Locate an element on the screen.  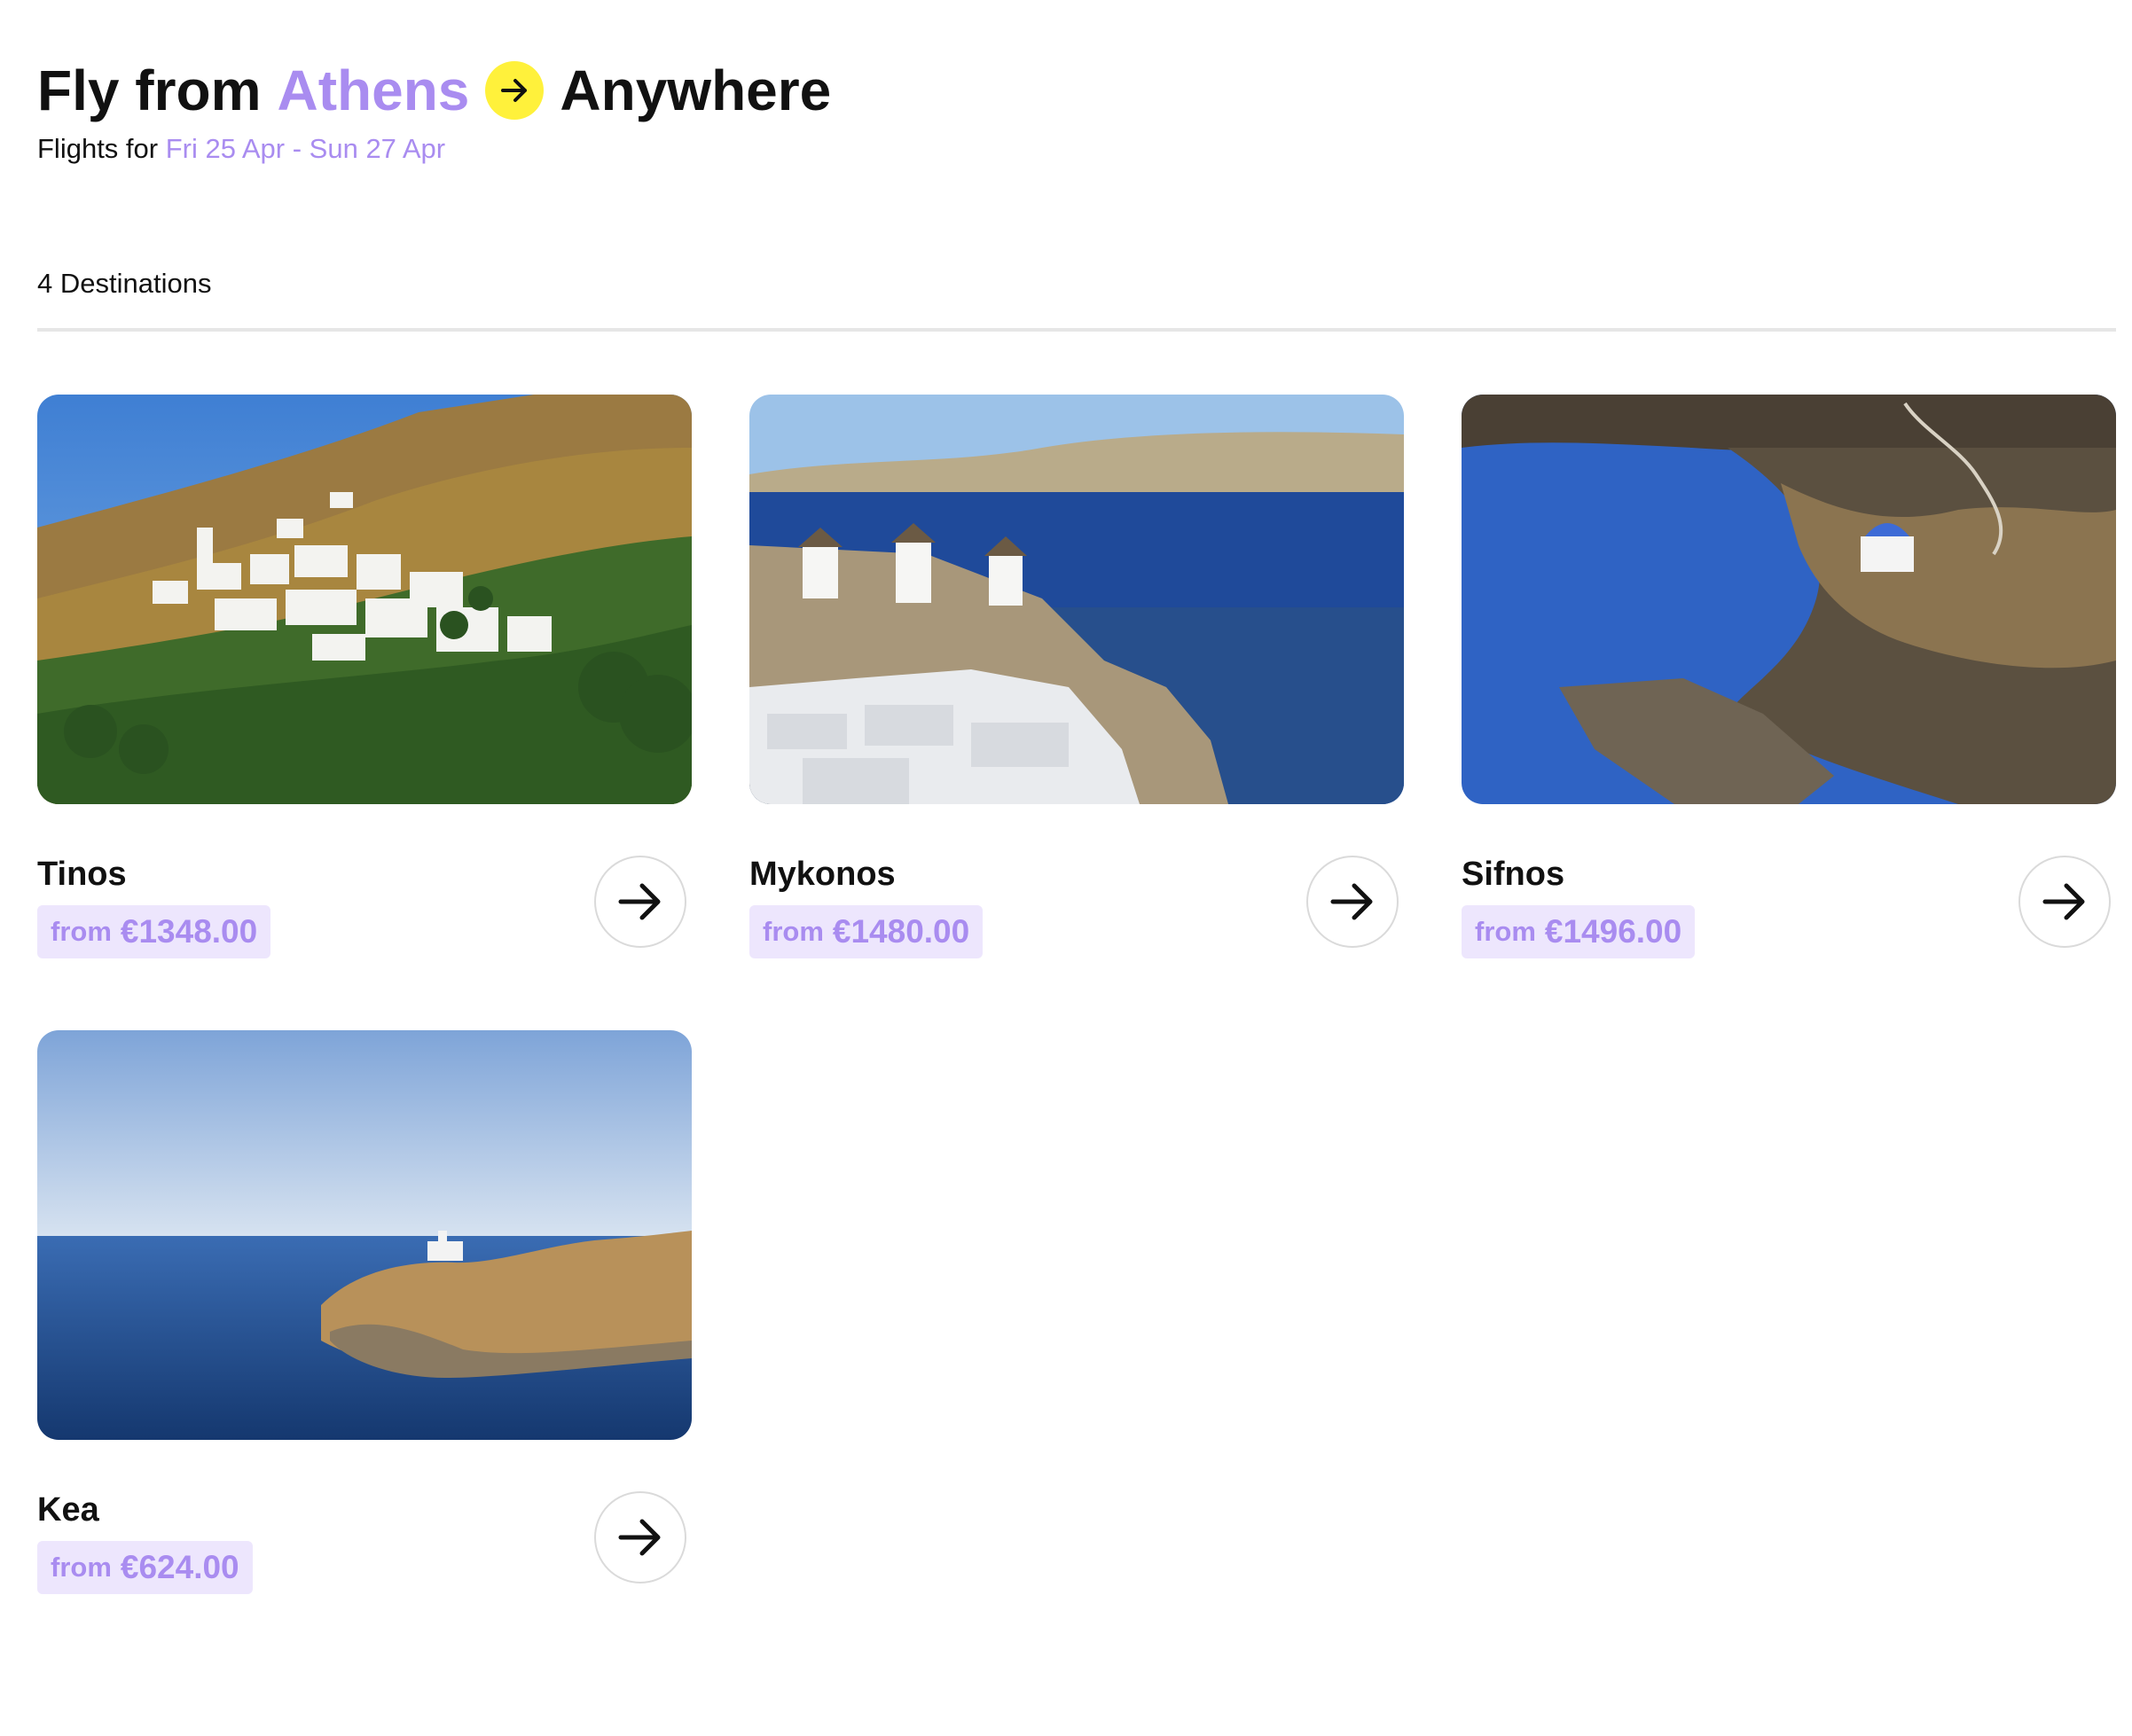
title-prefix: Fly from is located at coordinates (150, 90).